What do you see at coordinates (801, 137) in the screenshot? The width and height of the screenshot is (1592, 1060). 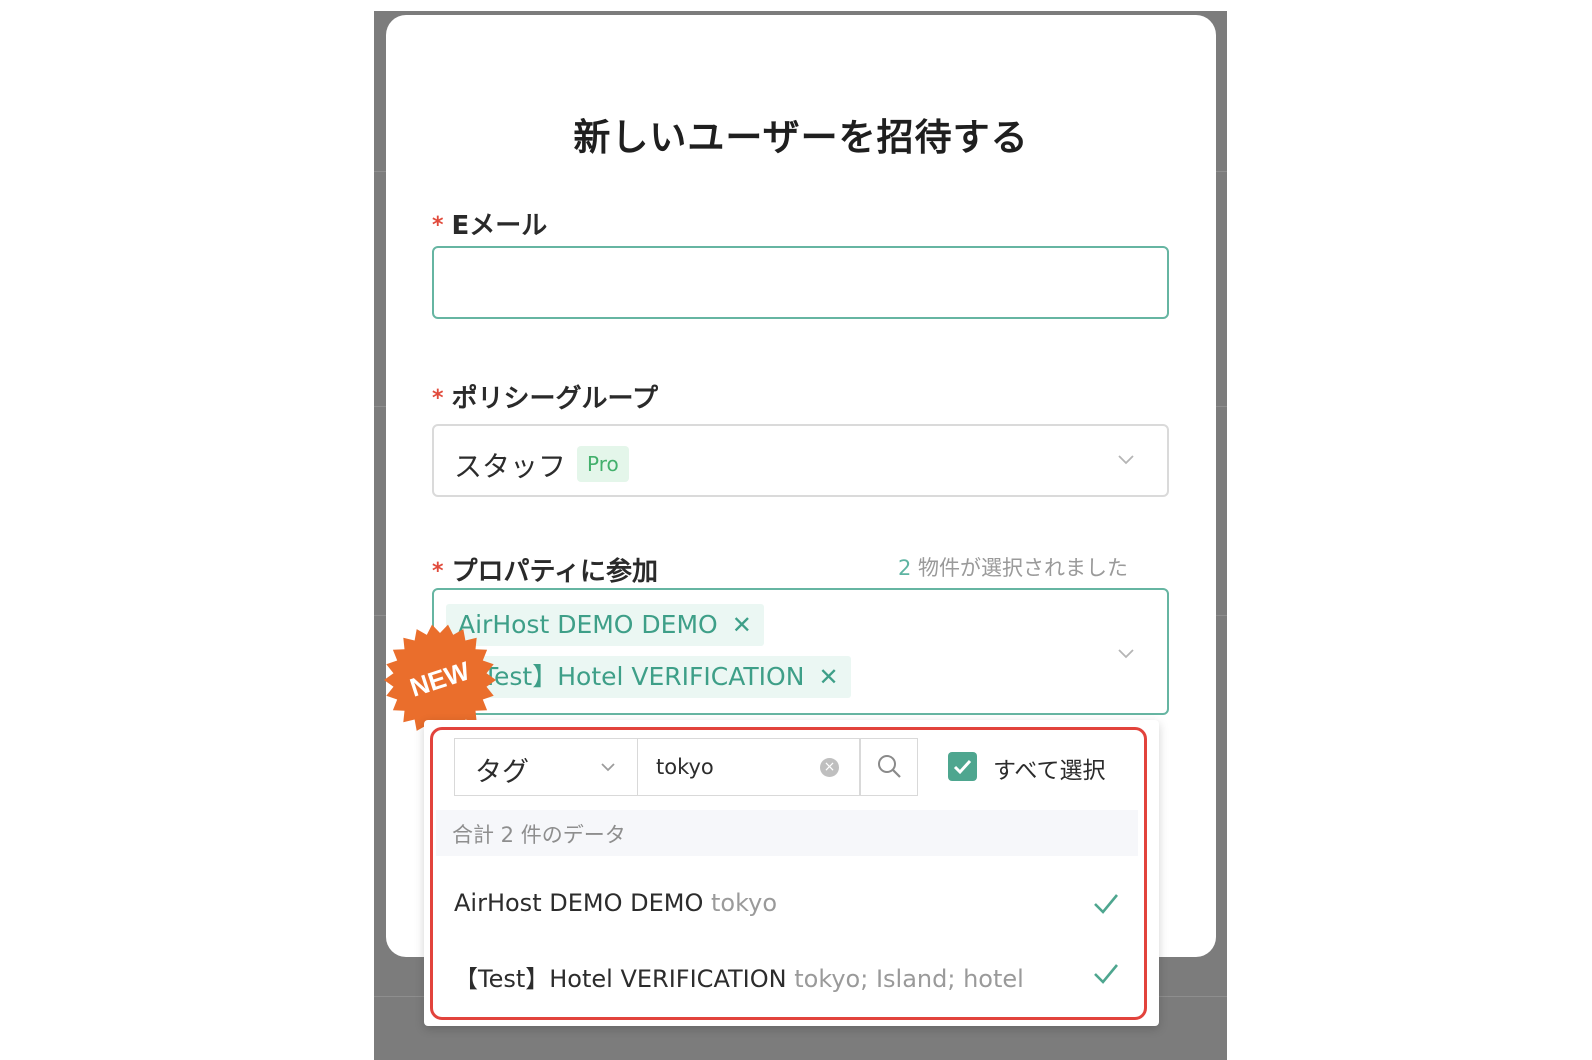 I see `modal-title: 新しいユーザーを招待する` at bounding box center [801, 137].